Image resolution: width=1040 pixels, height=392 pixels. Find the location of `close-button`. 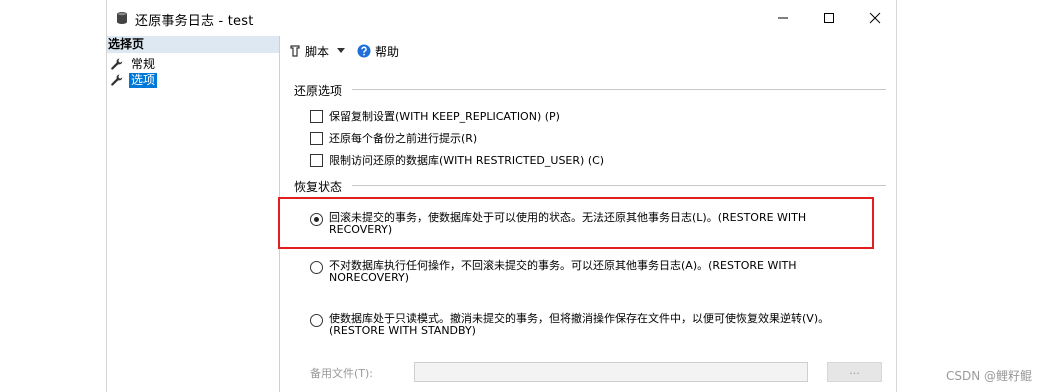

close-button is located at coordinates (875, 18).